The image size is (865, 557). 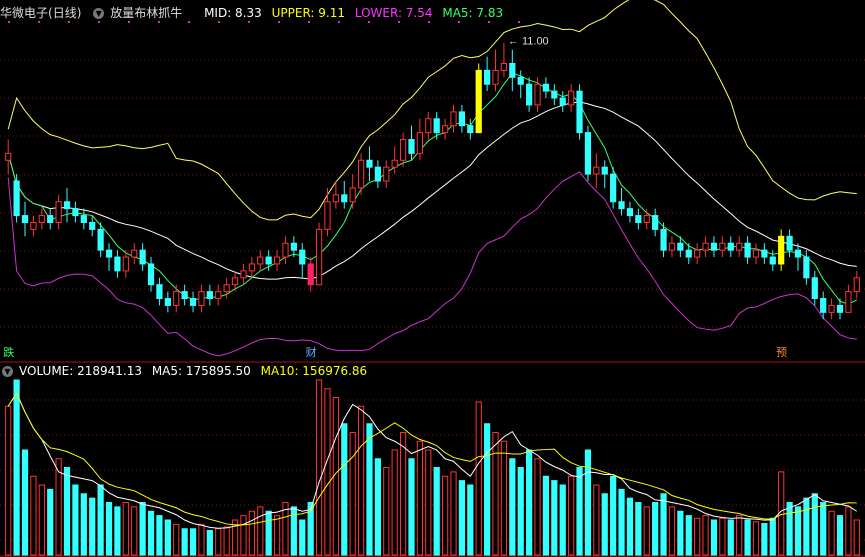 I want to click on stock-name: 华微电子, so click(x=24, y=13).